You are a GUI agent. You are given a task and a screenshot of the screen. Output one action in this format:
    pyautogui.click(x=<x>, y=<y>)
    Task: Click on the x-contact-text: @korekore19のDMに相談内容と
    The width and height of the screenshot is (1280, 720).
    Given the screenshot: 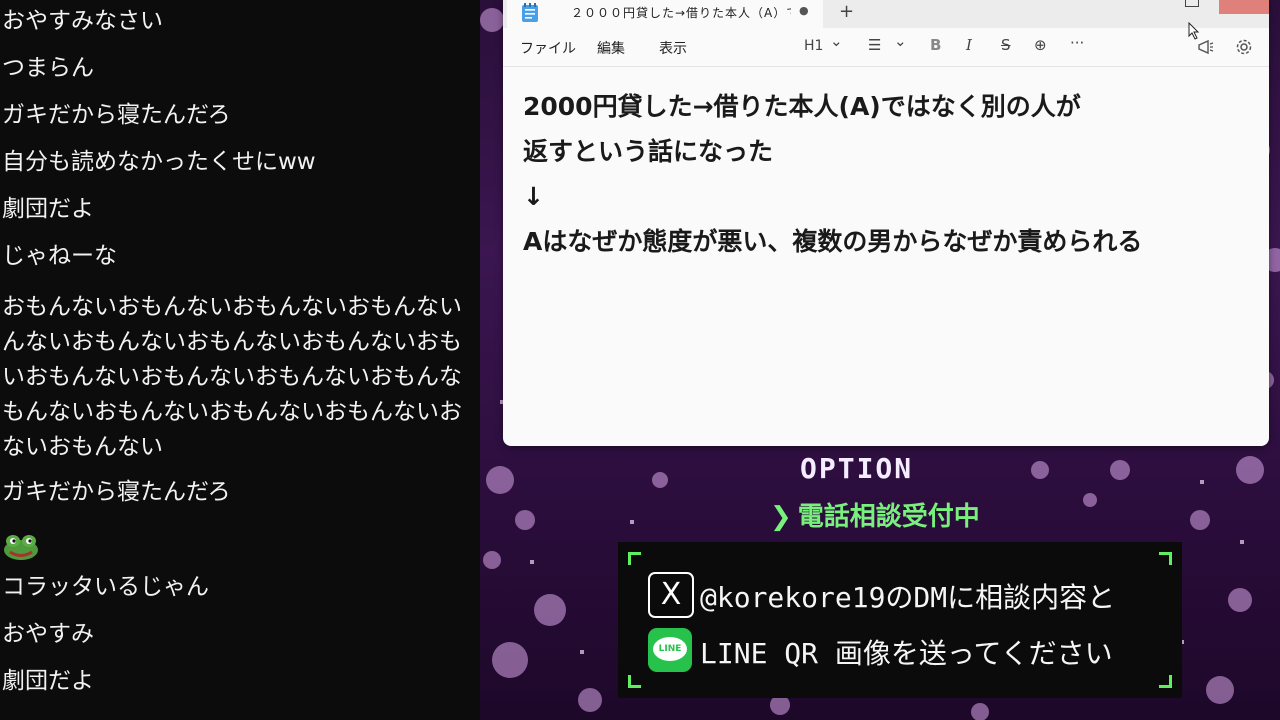 What is the action you would take?
    pyautogui.click(x=908, y=597)
    